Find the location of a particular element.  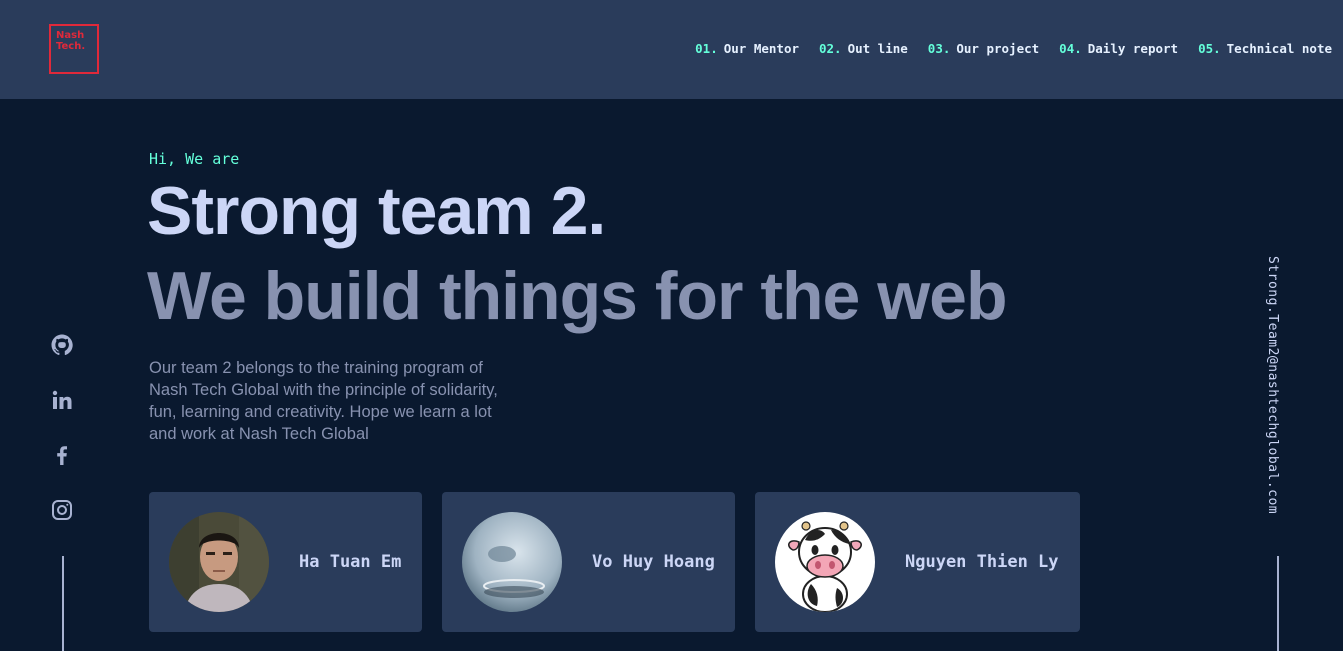

left-divider-line is located at coordinates (63, 603).